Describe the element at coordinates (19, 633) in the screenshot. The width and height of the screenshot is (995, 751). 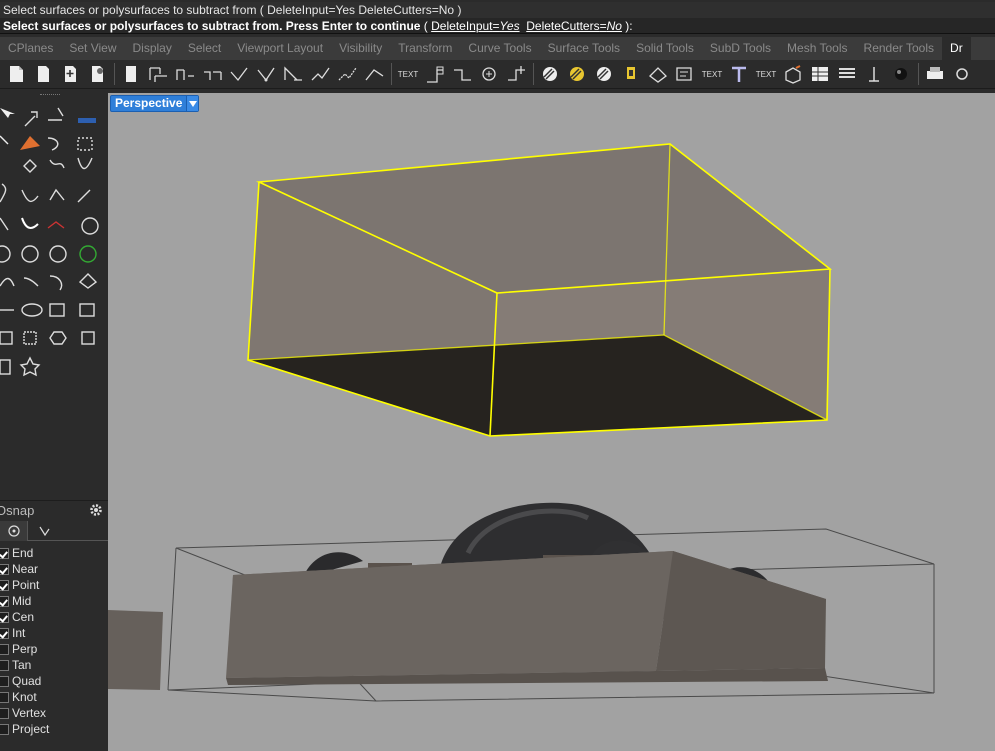
I see `osnap-label: Int` at that location.